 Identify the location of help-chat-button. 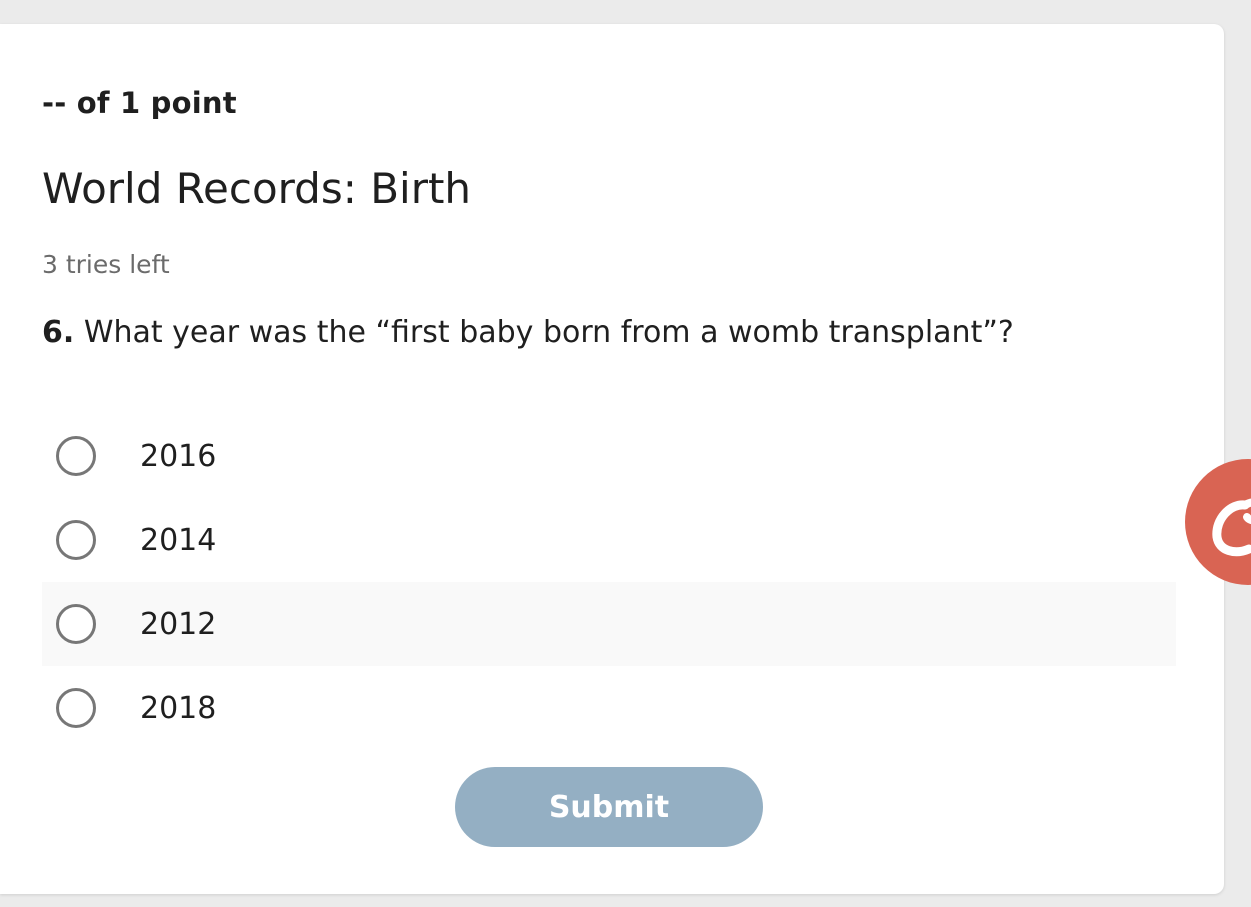
(1218, 522).